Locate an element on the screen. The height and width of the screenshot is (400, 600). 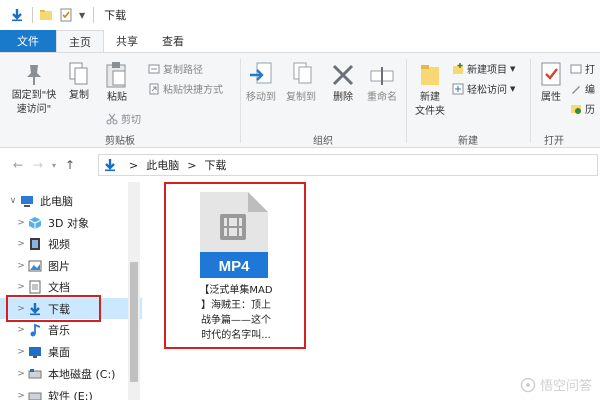
address-bar: > 此电脑 > 下载 is located at coordinates (348, 165).